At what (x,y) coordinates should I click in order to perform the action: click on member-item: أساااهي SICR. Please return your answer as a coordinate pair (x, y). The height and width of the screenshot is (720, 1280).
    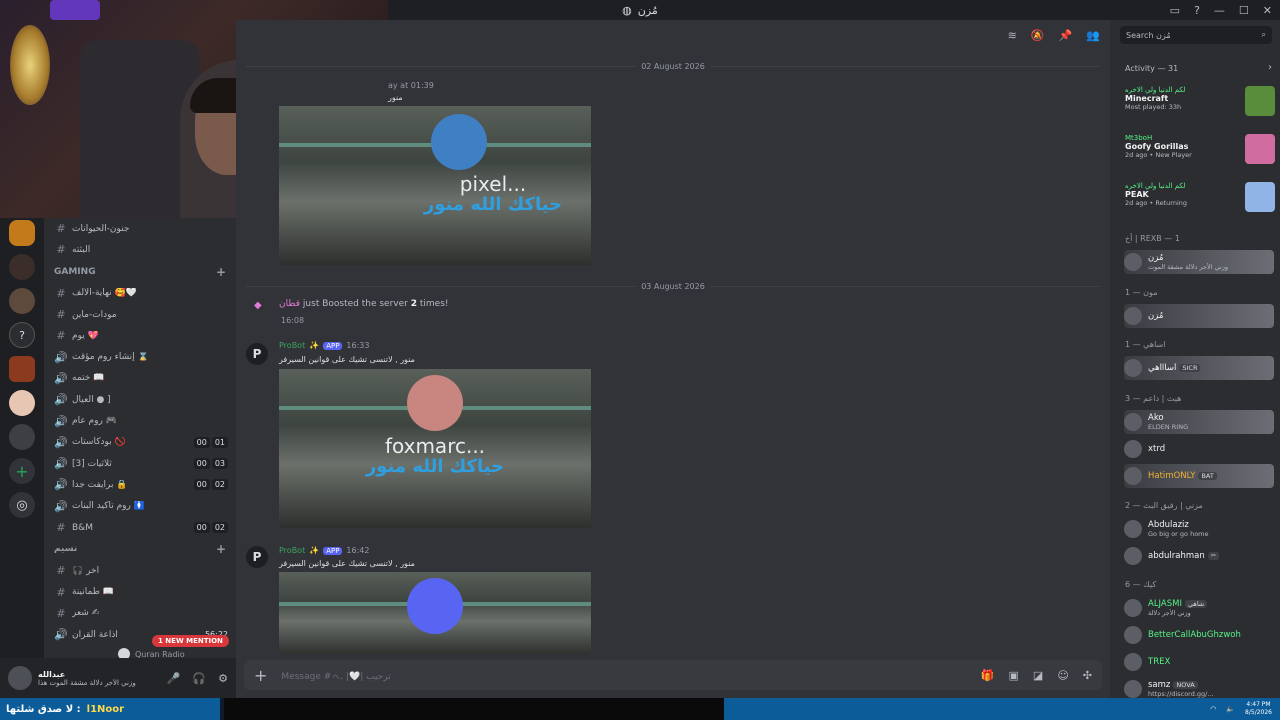
    Looking at the image, I should click on (1199, 368).